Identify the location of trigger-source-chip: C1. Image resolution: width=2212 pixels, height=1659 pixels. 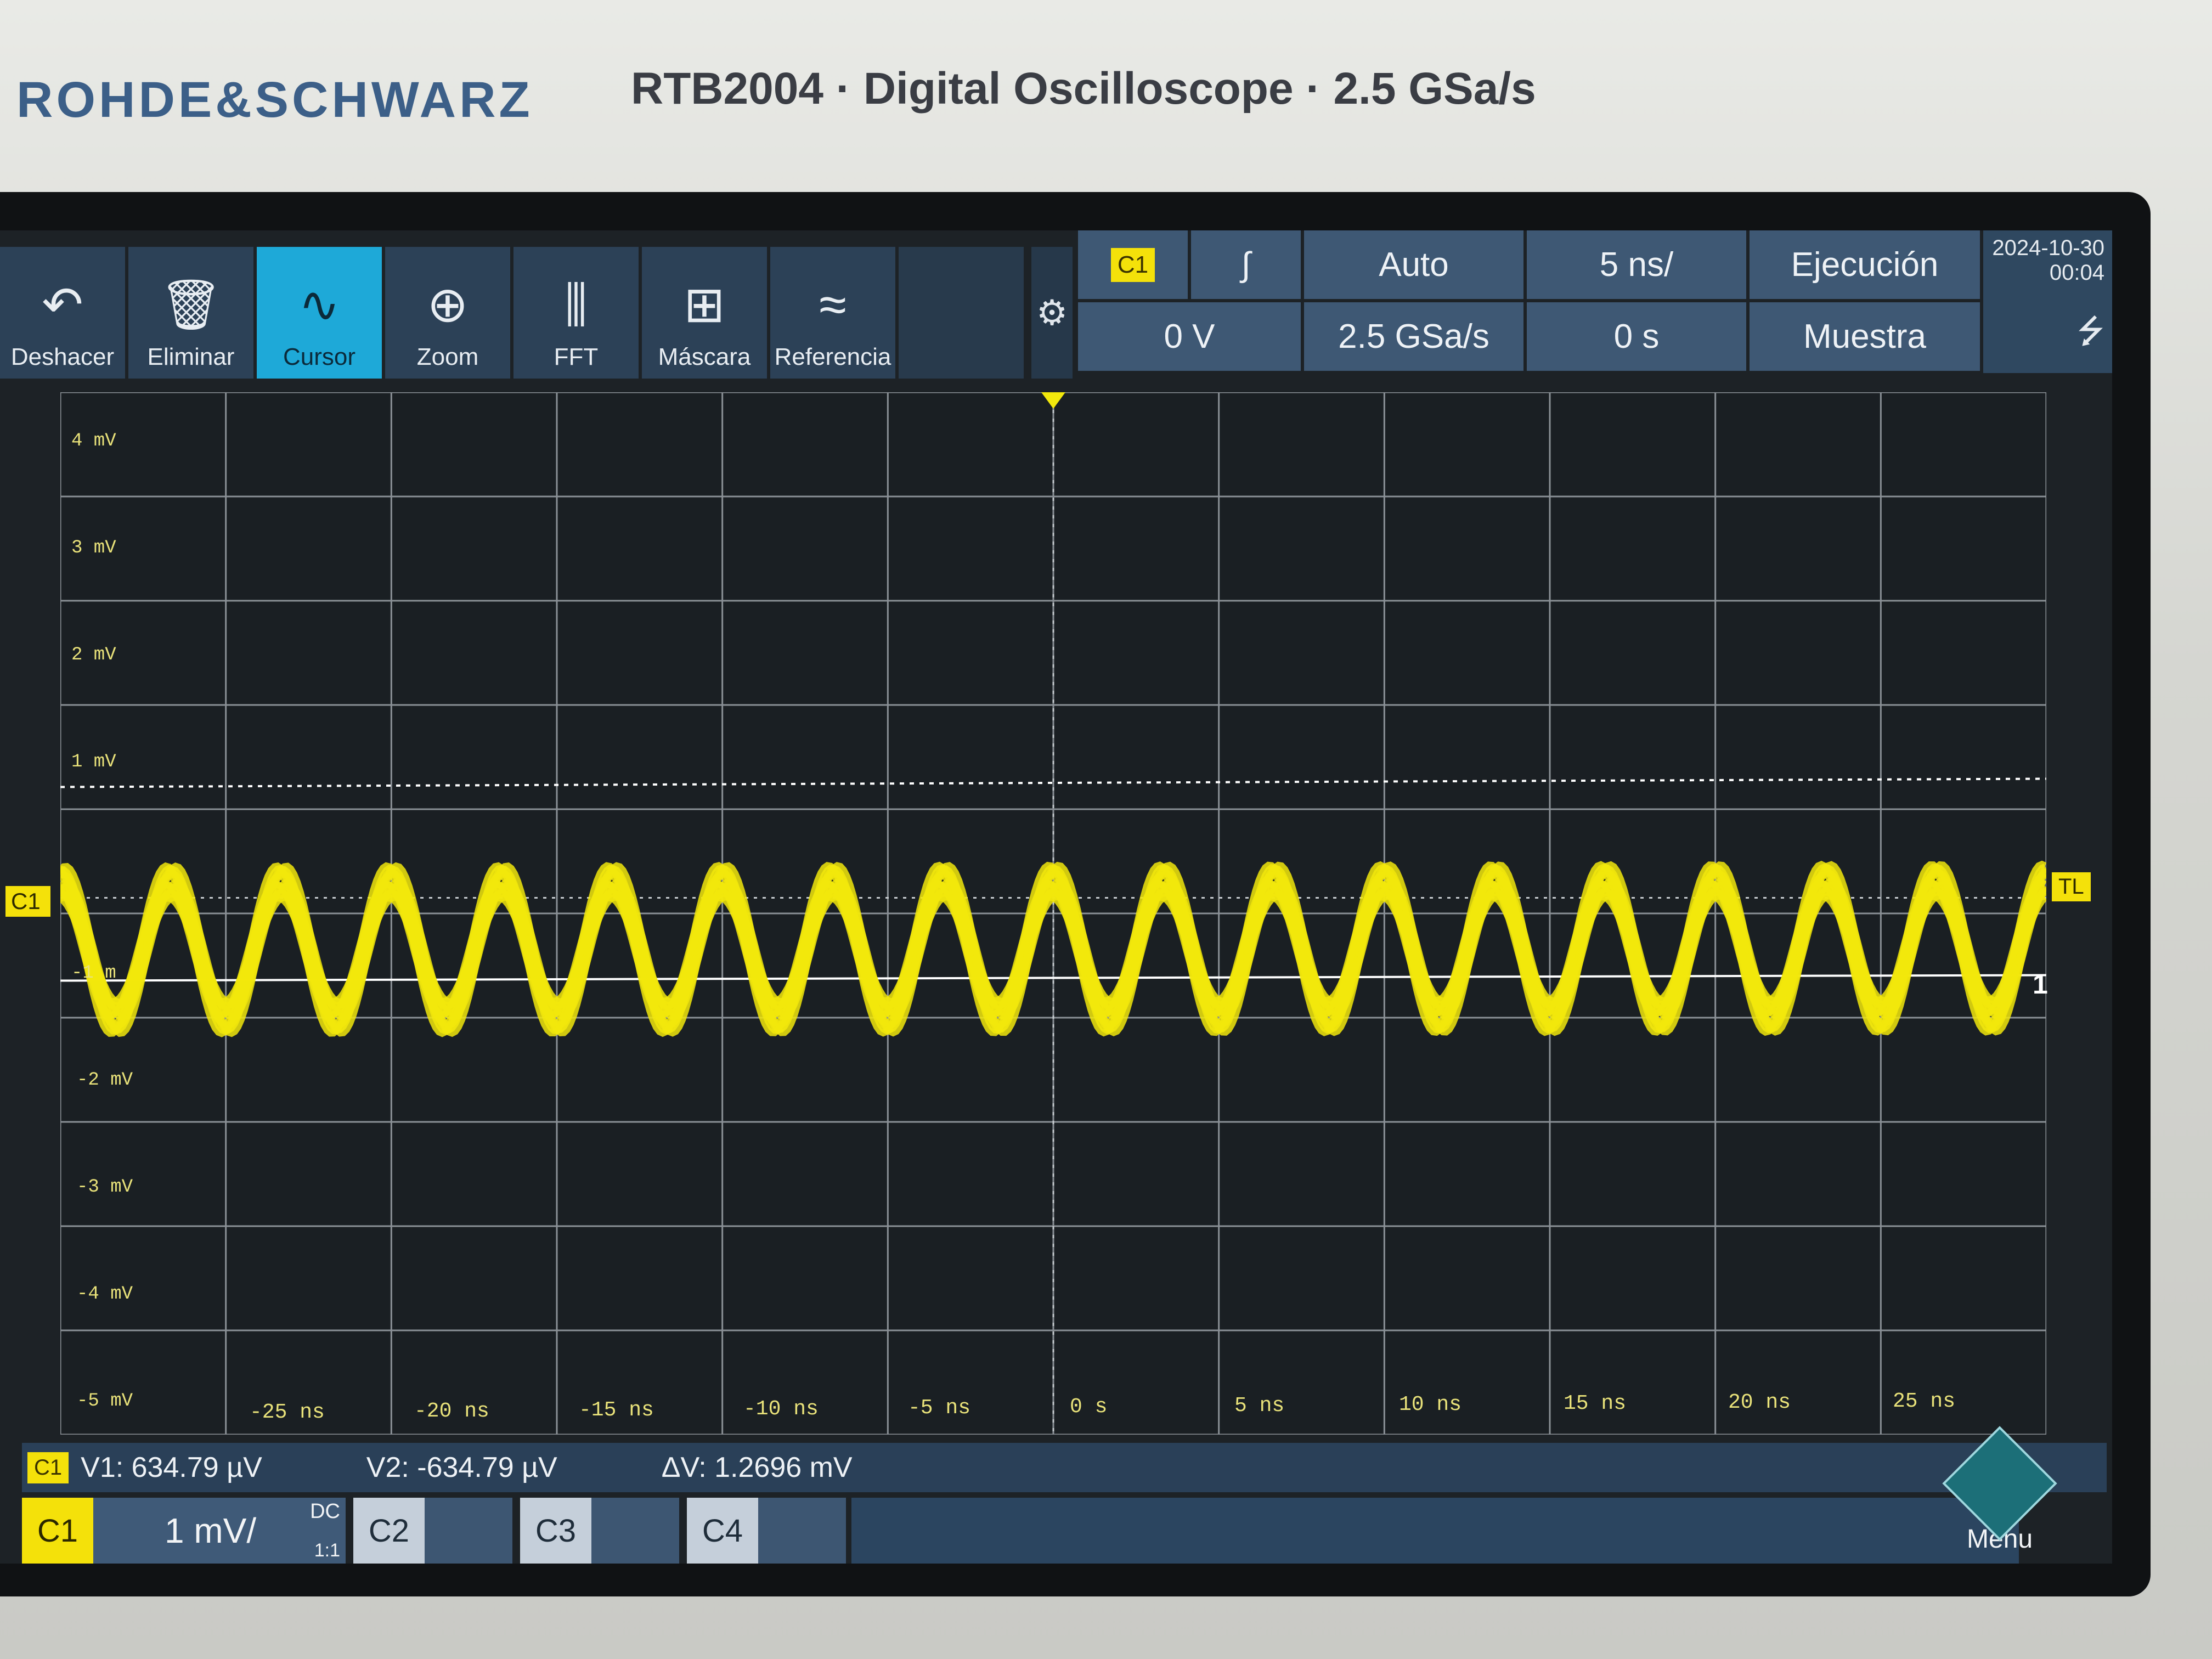
(1132, 264).